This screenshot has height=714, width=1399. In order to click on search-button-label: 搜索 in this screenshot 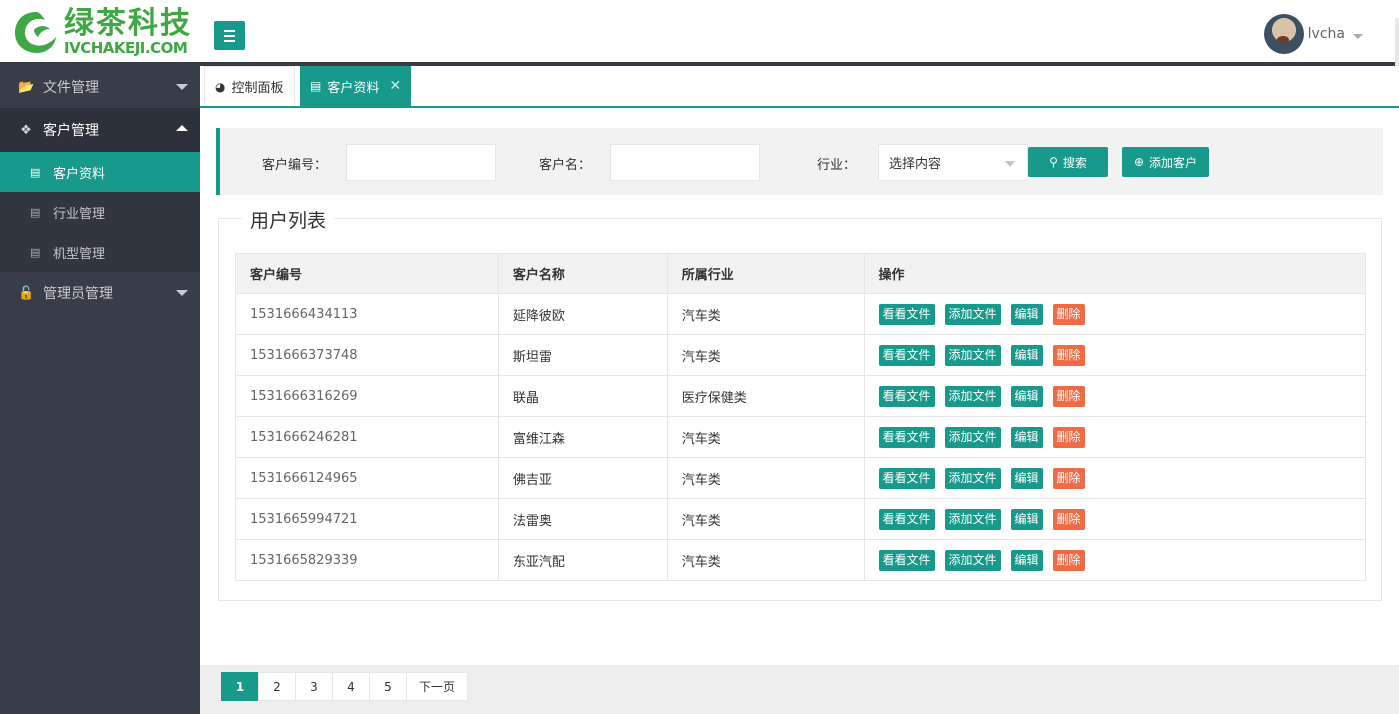, I will do `click(1074, 162)`.